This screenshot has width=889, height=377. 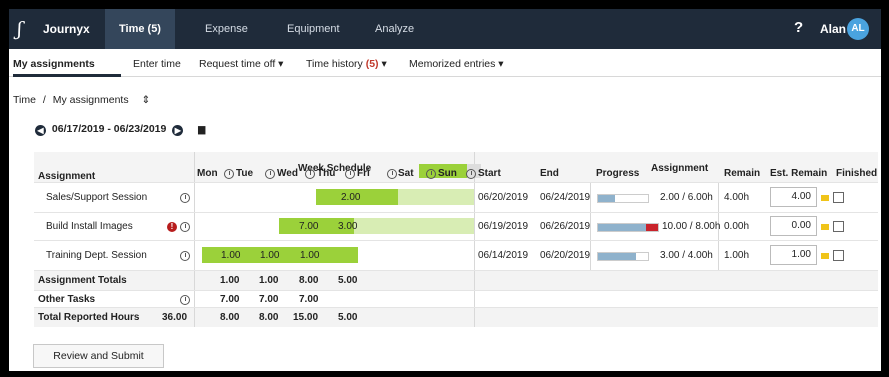 What do you see at coordinates (309, 280) in the screenshot?
I see `total-wed: 8.00` at bounding box center [309, 280].